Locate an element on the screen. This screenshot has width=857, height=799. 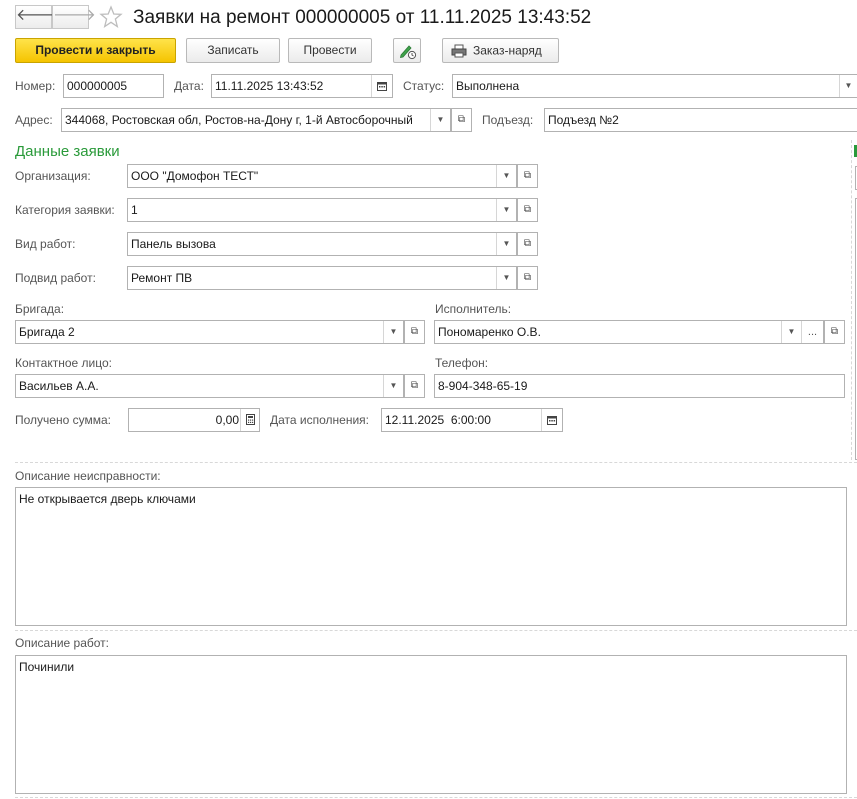
date-field: 11.11.2025 13:43:52 is located at coordinates (302, 86).